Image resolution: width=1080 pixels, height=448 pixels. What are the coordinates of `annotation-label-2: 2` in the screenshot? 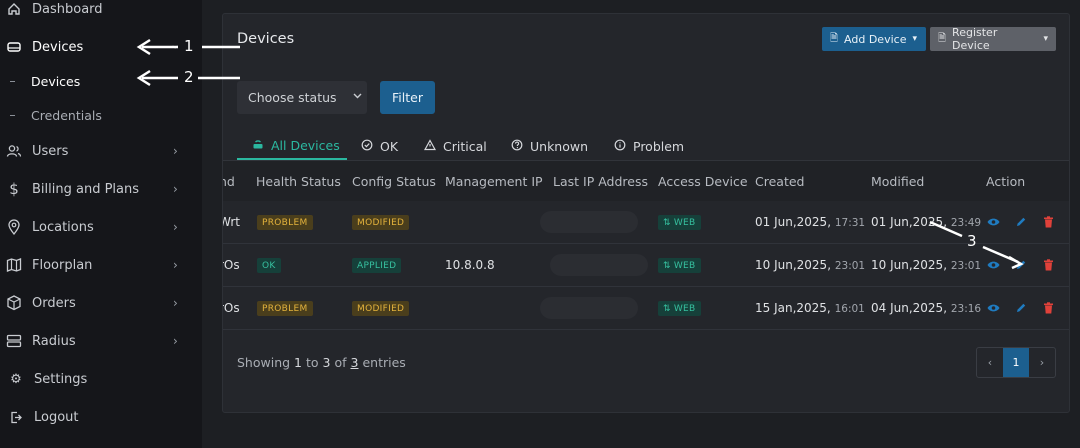 It's located at (189, 77).